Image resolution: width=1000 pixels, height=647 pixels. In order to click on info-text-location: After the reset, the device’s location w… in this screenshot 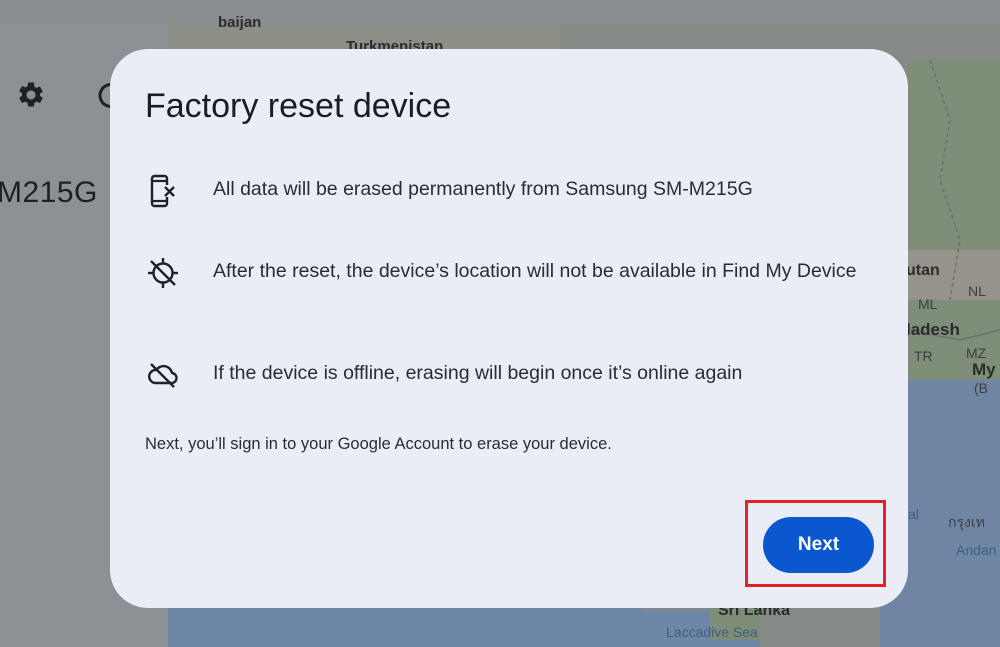, I will do `click(535, 271)`.